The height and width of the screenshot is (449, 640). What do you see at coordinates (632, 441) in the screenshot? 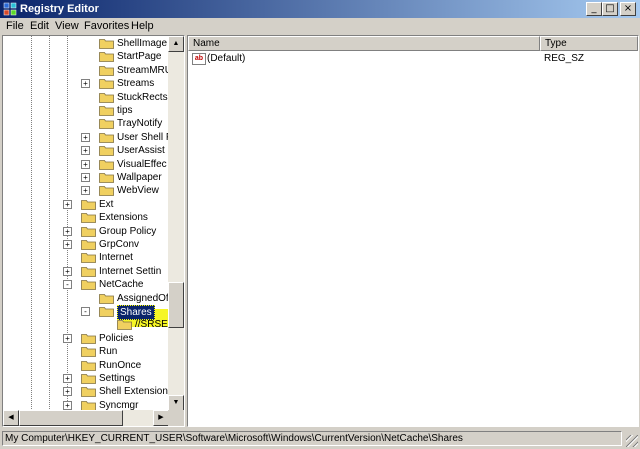
I see `resize-grip-icon` at bounding box center [632, 441].